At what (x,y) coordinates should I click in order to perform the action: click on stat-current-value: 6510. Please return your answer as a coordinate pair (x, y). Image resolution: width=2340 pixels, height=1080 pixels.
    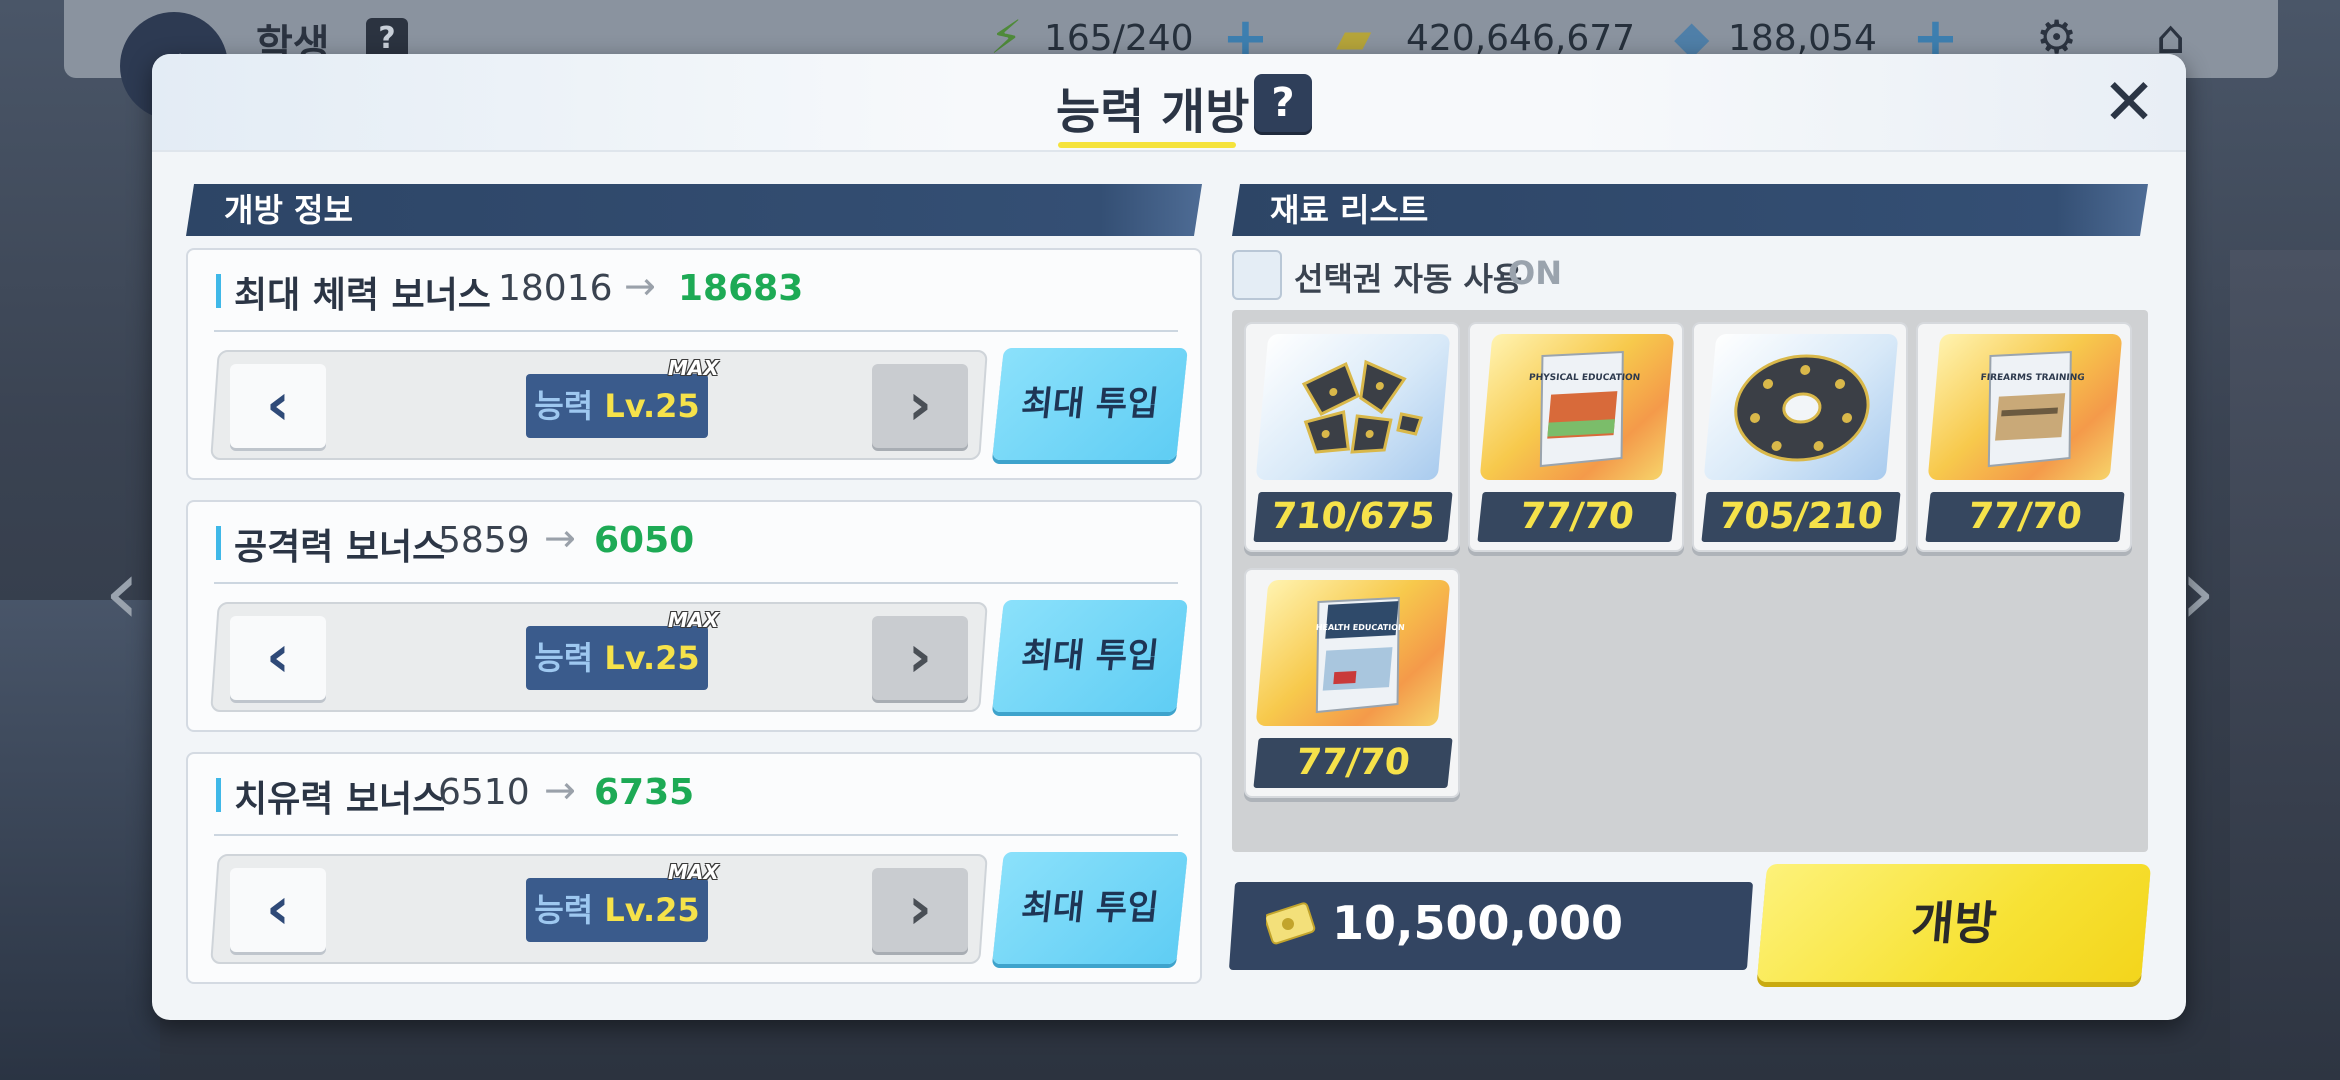
    Looking at the image, I should click on (484, 792).